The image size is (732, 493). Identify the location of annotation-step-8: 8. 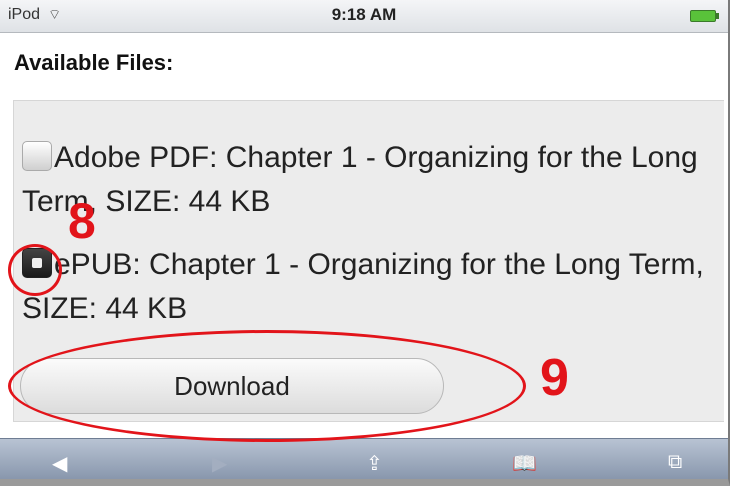
(82, 221).